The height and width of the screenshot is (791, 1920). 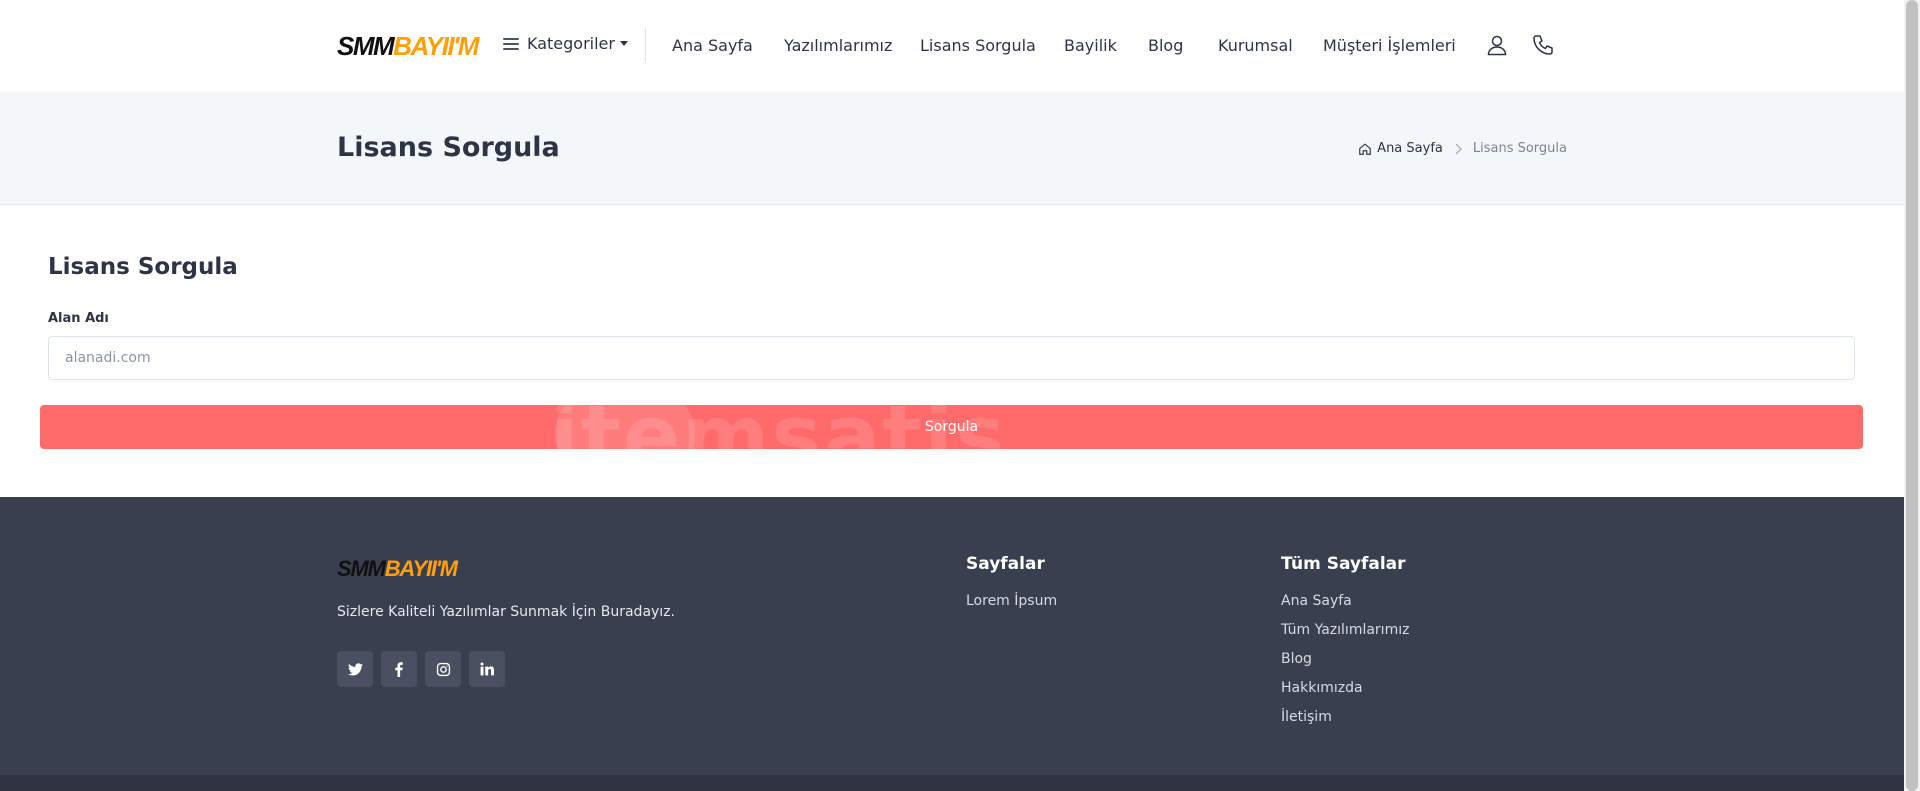 I want to click on nav-divider, so click(x=645, y=45).